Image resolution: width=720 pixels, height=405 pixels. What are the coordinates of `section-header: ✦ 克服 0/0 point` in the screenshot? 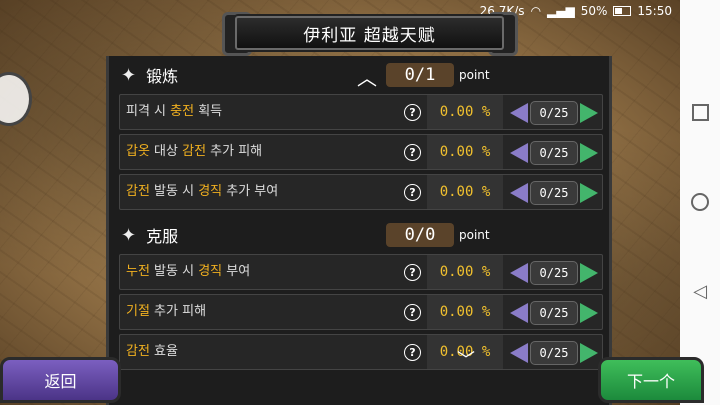 It's located at (361, 235).